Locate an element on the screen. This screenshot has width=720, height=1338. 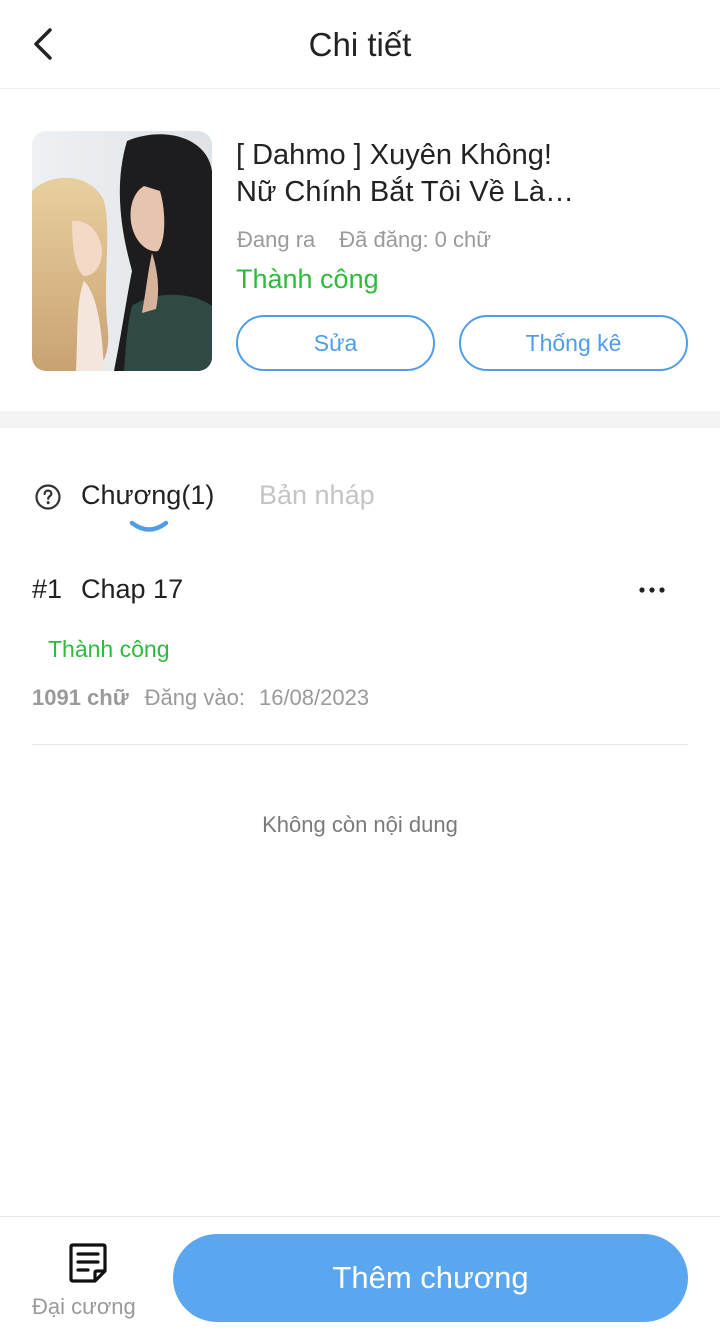
statistics-button: Thống kê is located at coordinates (573, 343).